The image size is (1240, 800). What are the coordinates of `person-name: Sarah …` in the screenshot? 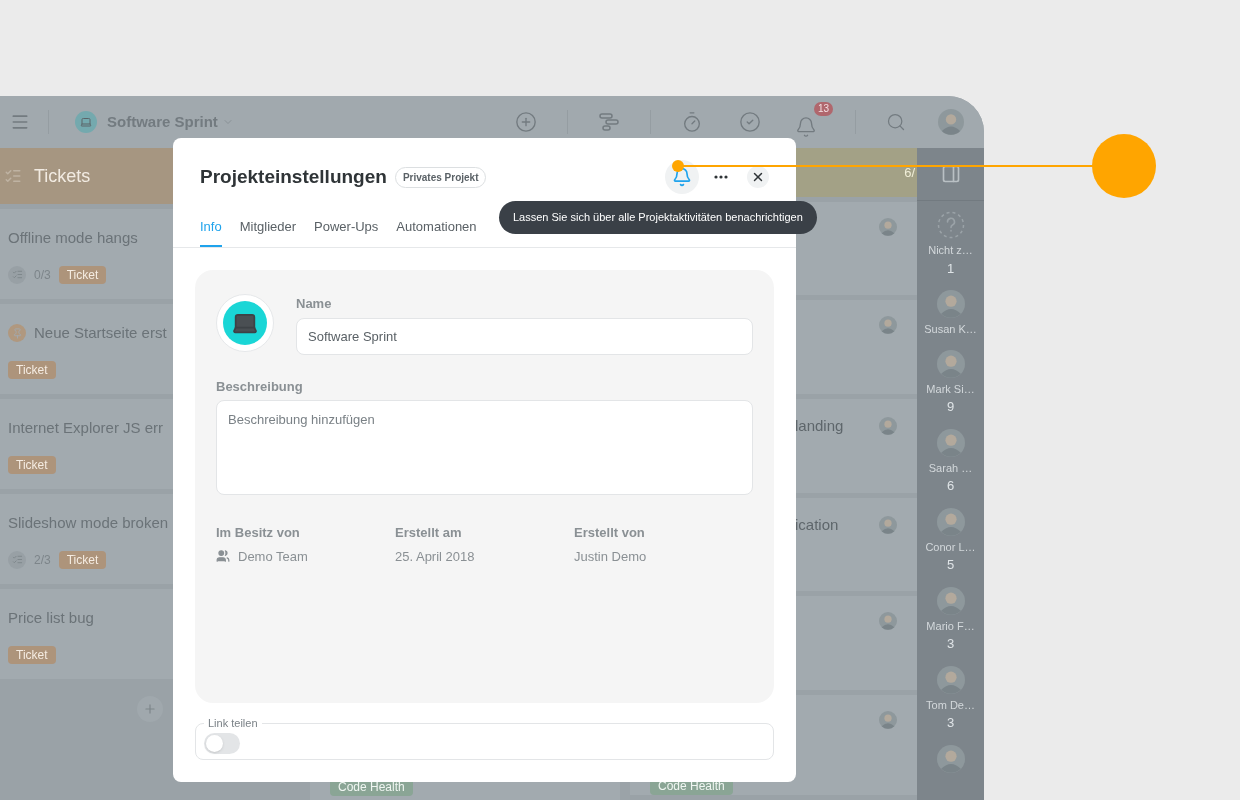 It's located at (950, 468).